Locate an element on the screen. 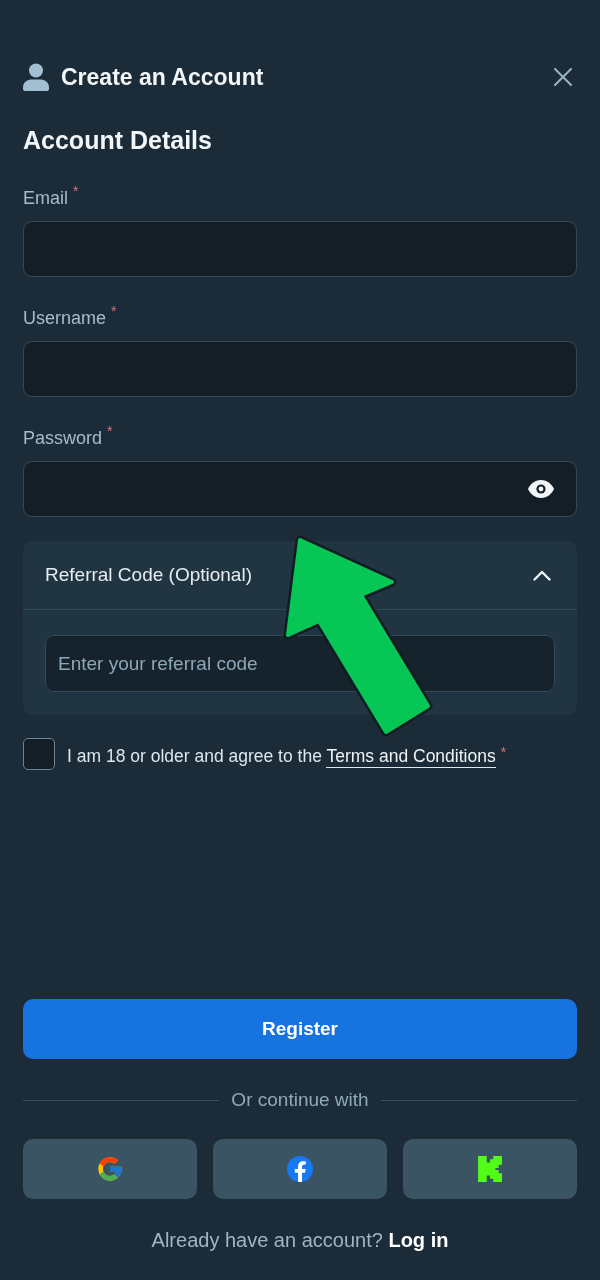  user-icon is located at coordinates (36, 77).